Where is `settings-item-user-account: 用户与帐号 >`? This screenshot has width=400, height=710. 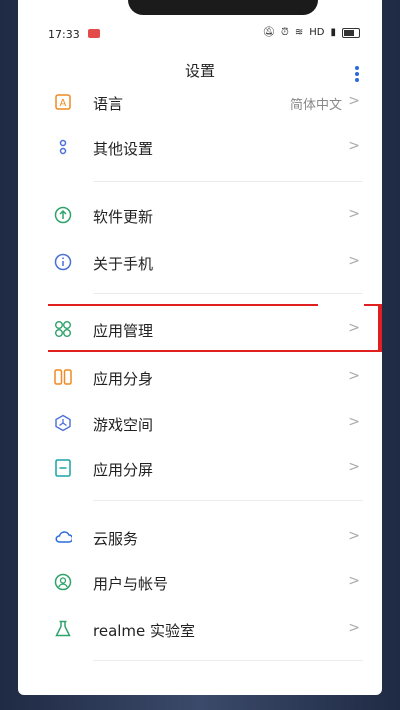 settings-item-user-account: 用户与帐号 > is located at coordinates (200, 582).